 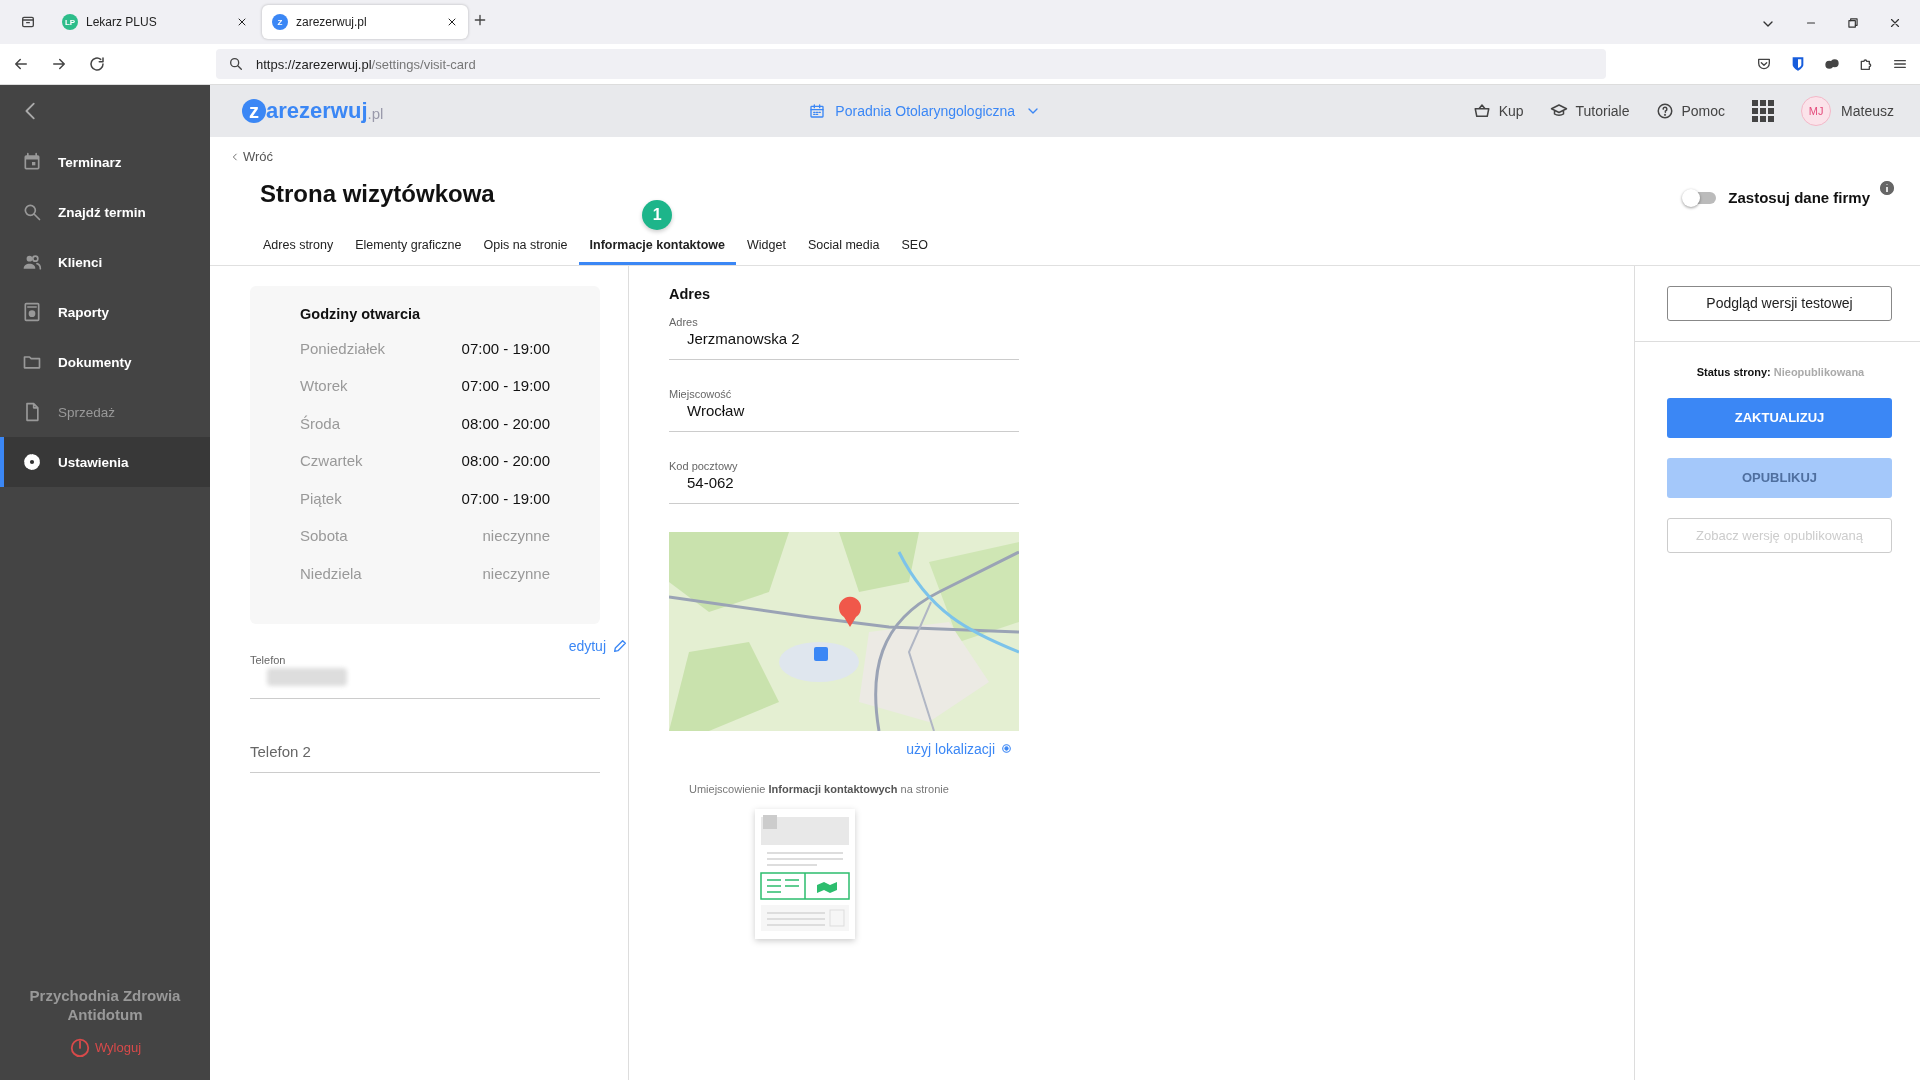 I want to click on pocket-icon, so click(x=1764, y=64).